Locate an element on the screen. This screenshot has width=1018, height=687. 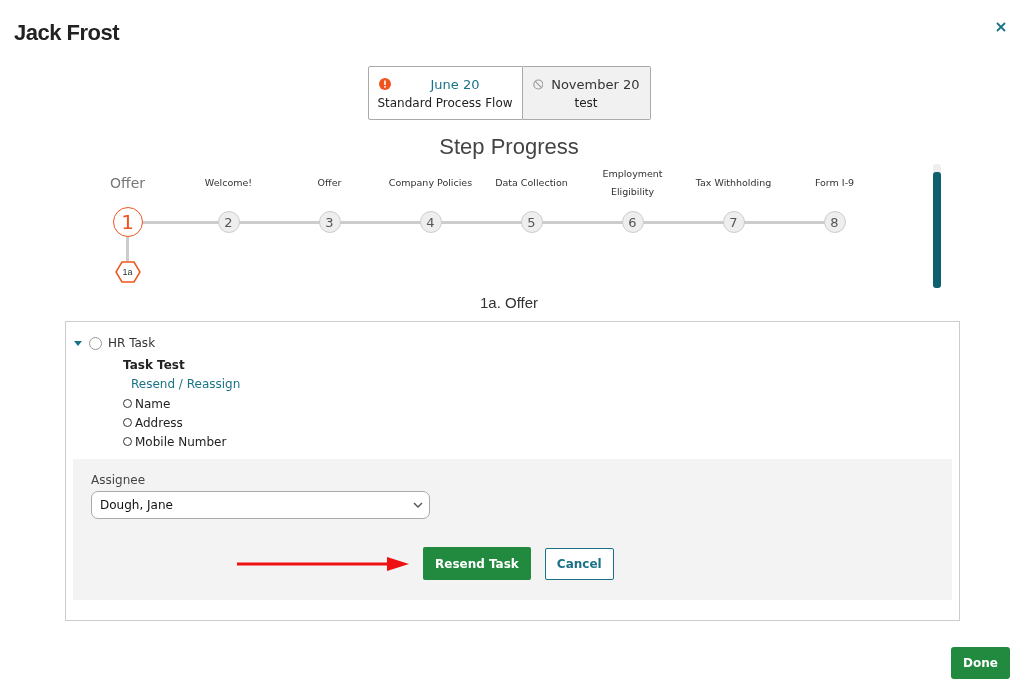
step-label: Welcome! is located at coordinates (228, 183).